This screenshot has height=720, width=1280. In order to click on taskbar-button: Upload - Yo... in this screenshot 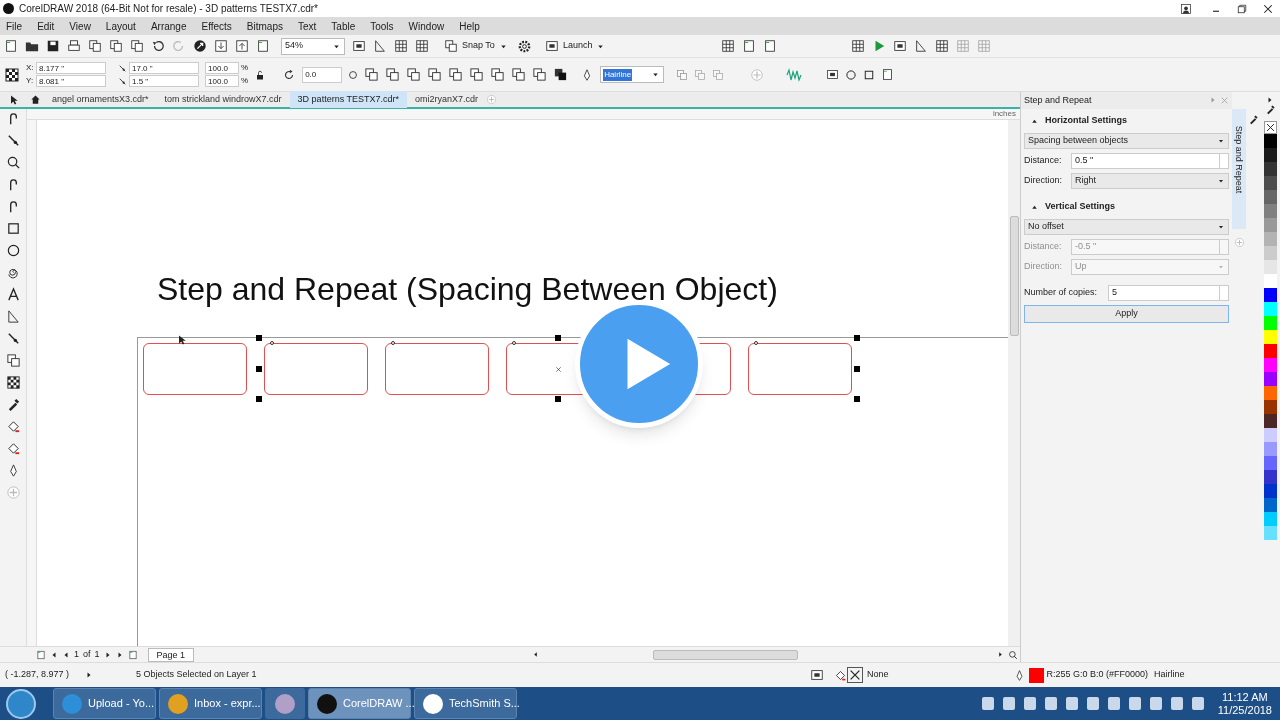, I will do `click(104, 703)`.